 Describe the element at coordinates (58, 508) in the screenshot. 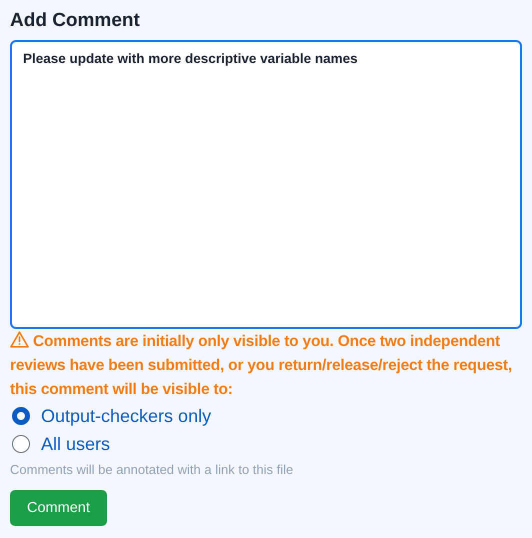

I see `comment-button: Comment` at that location.